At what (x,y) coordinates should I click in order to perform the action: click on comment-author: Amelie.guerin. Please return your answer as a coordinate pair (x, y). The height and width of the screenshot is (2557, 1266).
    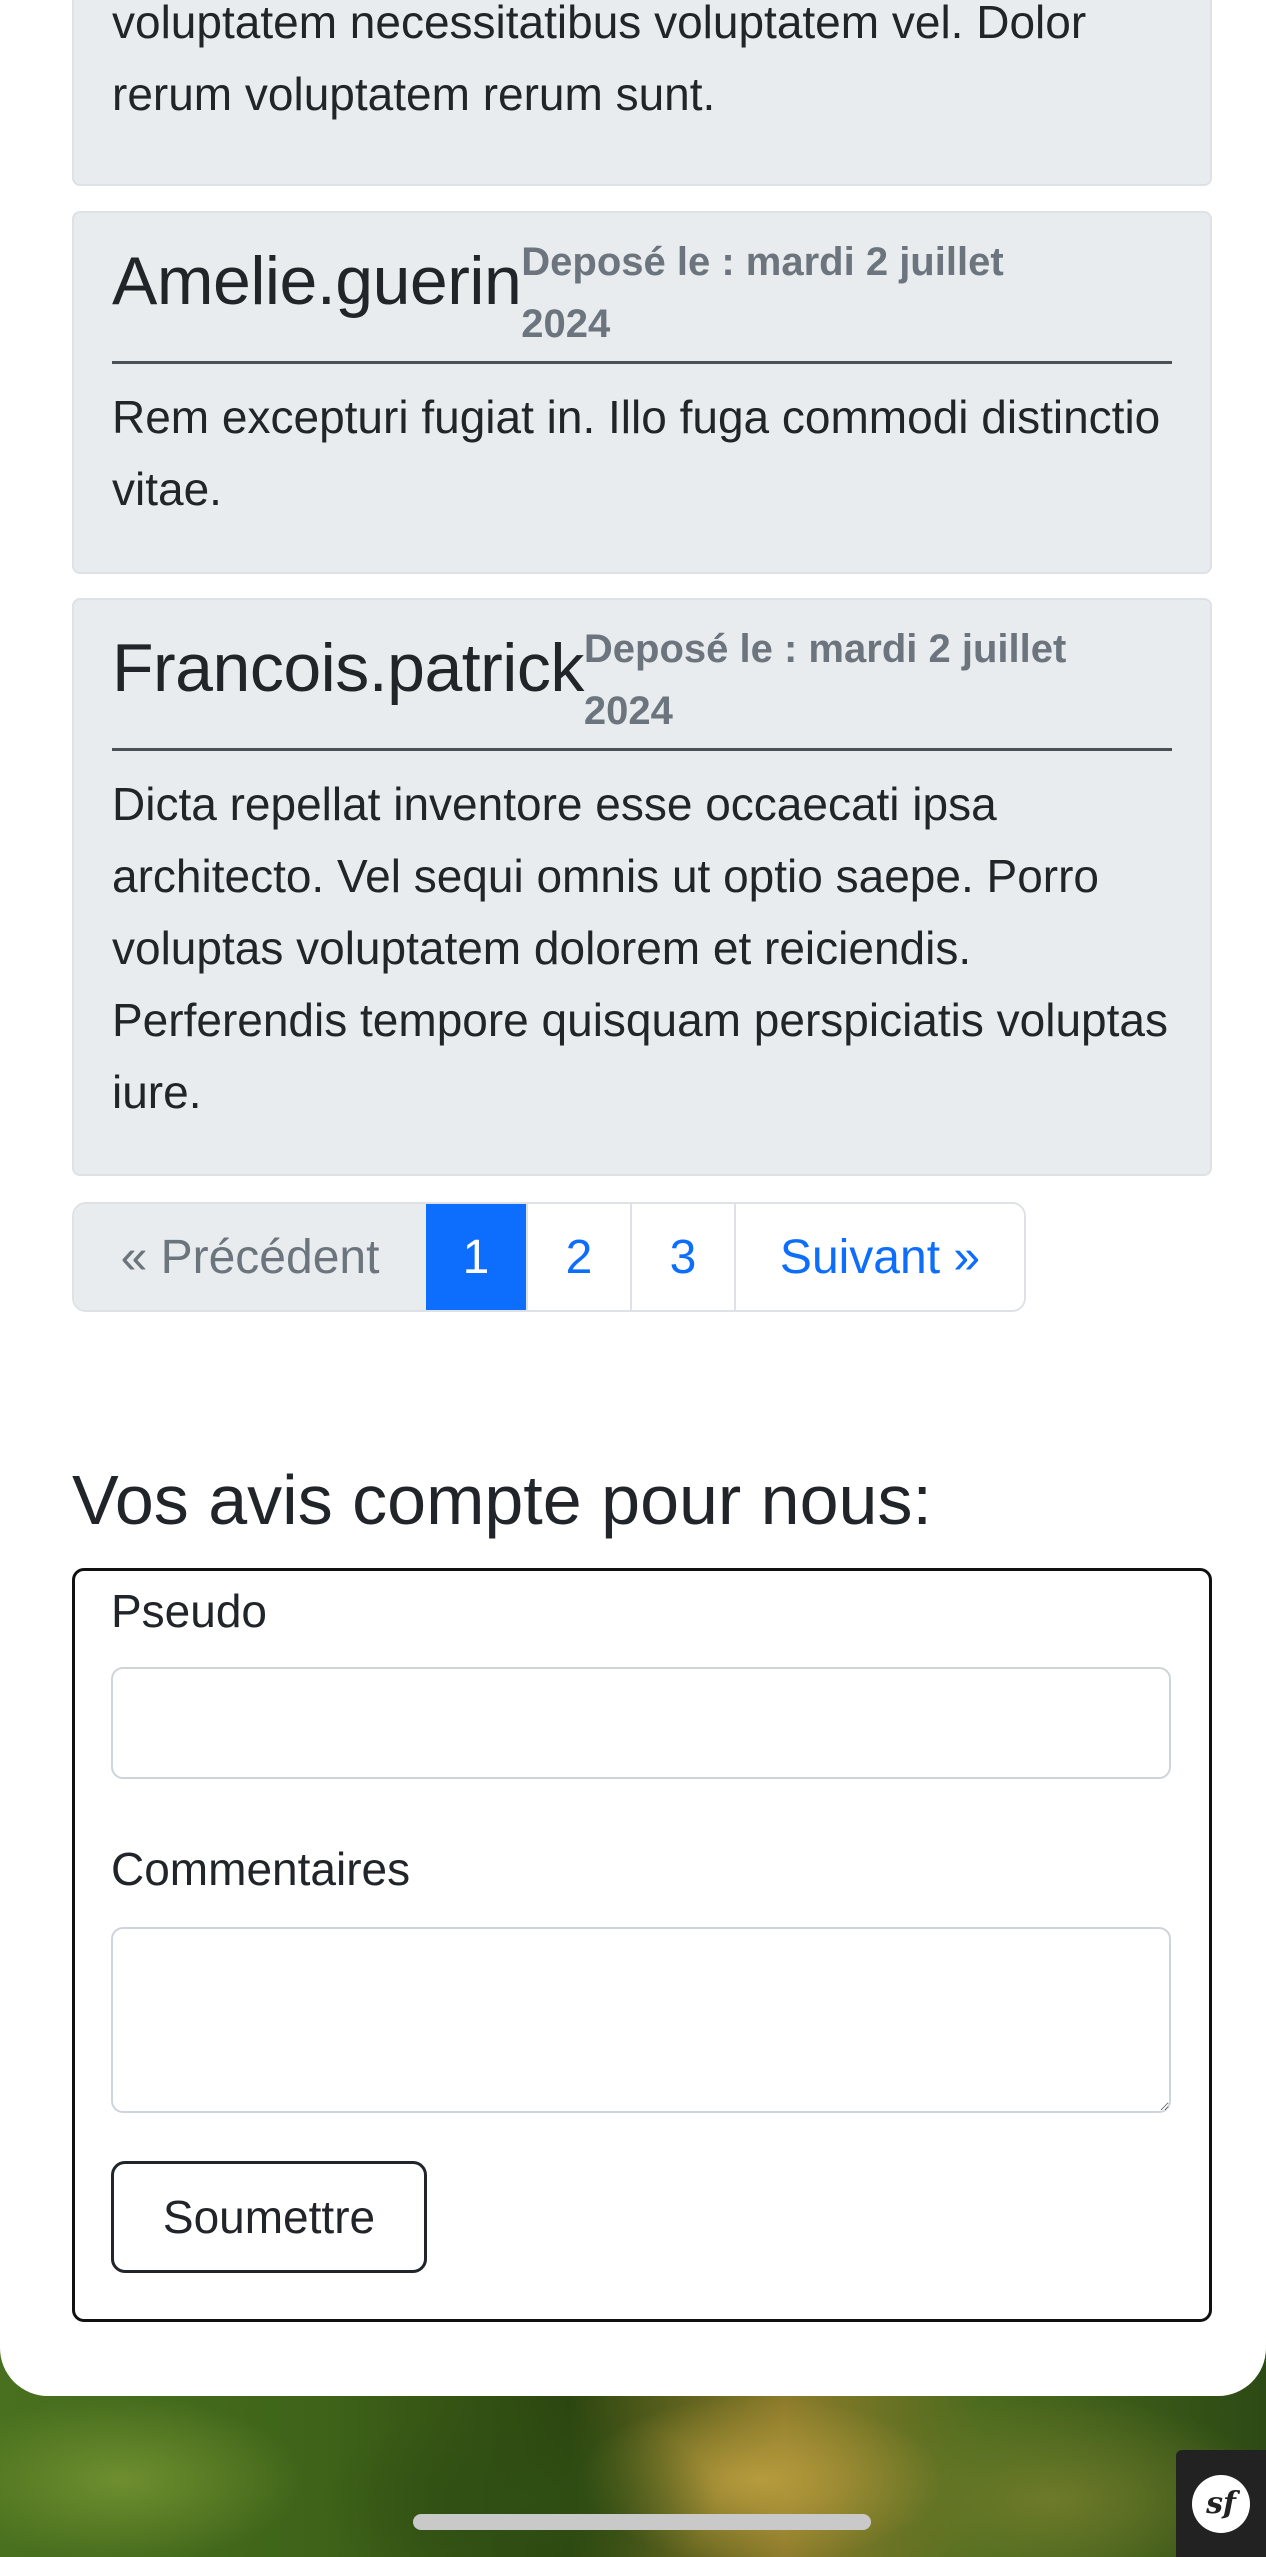
    Looking at the image, I should click on (317, 281).